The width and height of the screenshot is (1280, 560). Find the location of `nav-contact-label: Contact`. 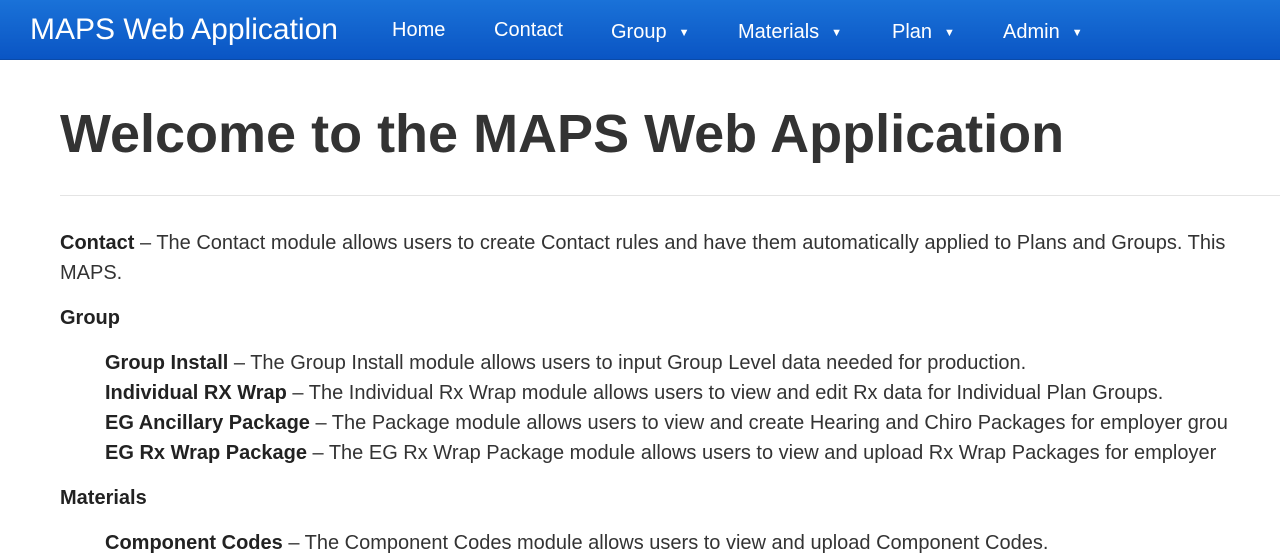

nav-contact-label: Contact is located at coordinates (528, 30).